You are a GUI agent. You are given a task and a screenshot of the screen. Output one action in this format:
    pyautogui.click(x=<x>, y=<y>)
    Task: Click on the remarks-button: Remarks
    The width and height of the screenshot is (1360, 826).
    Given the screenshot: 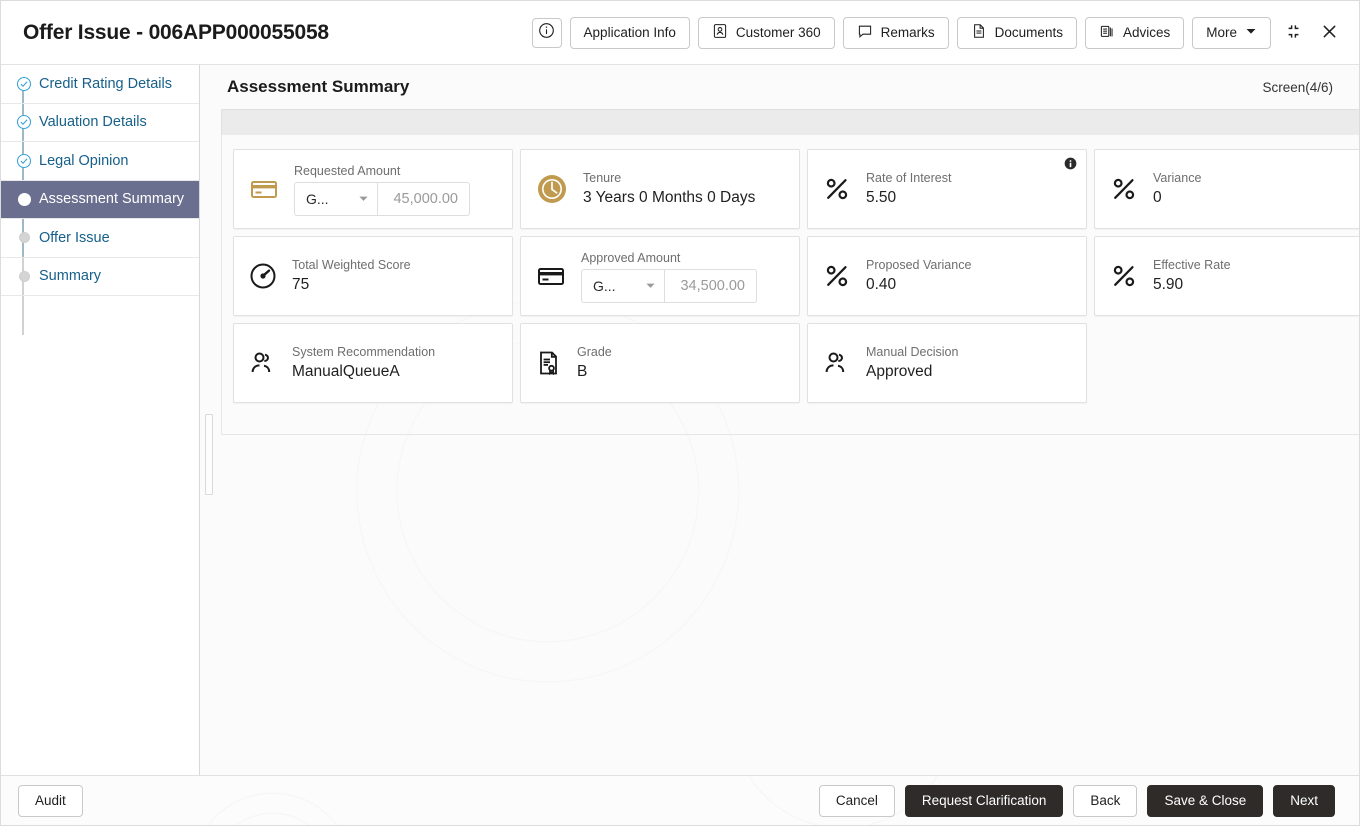 What is the action you would take?
    pyautogui.click(x=895, y=32)
    